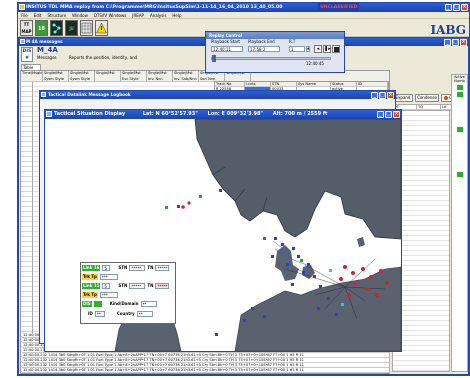  Describe the element at coordinates (43, 94) in the screenshot. I see `logbook-icon` at that location.